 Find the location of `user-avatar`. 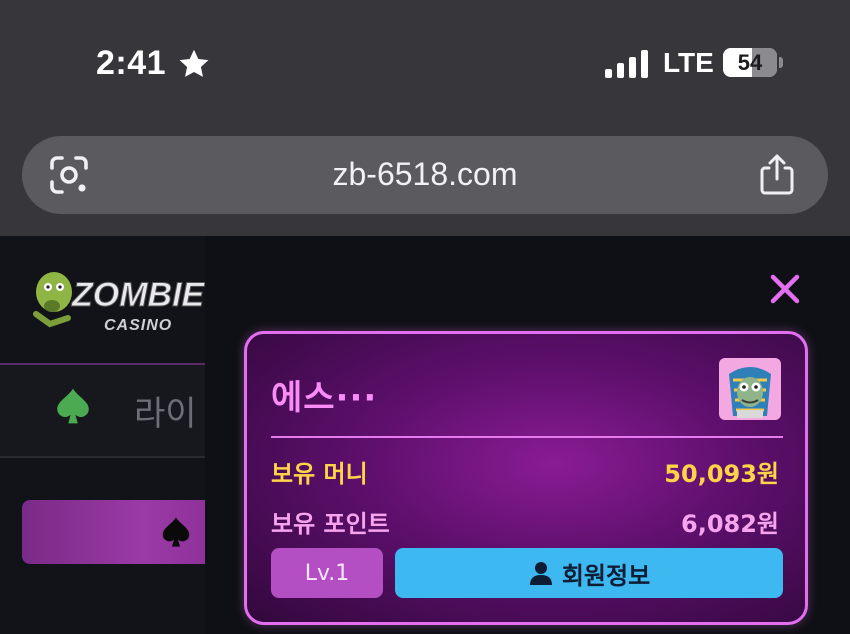

user-avatar is located at coordinates (750, 389).